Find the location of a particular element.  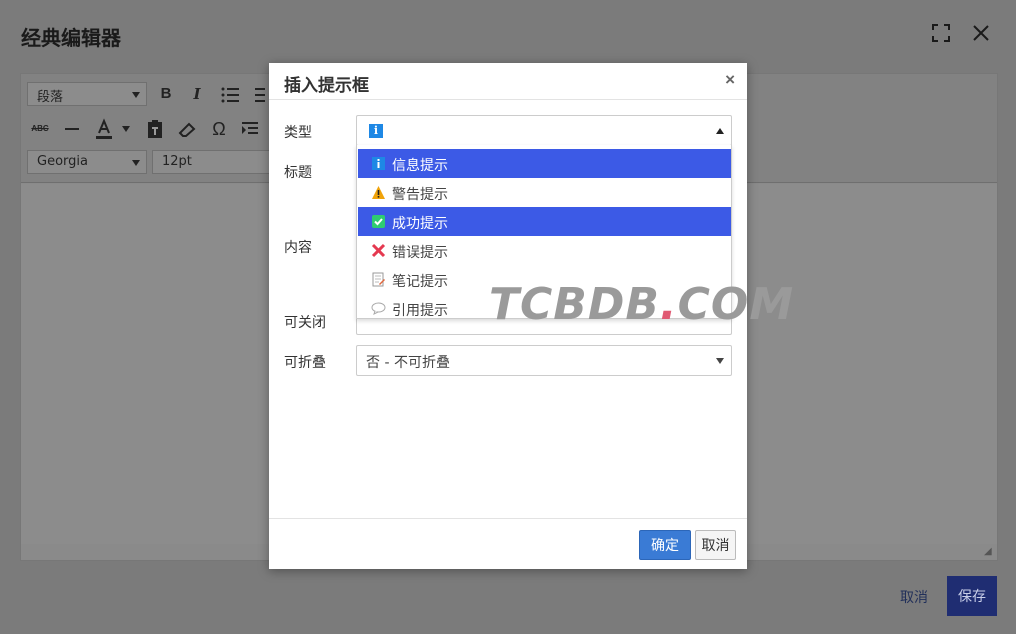

option-success: 成功提示 is located at coordinates (544, 221).